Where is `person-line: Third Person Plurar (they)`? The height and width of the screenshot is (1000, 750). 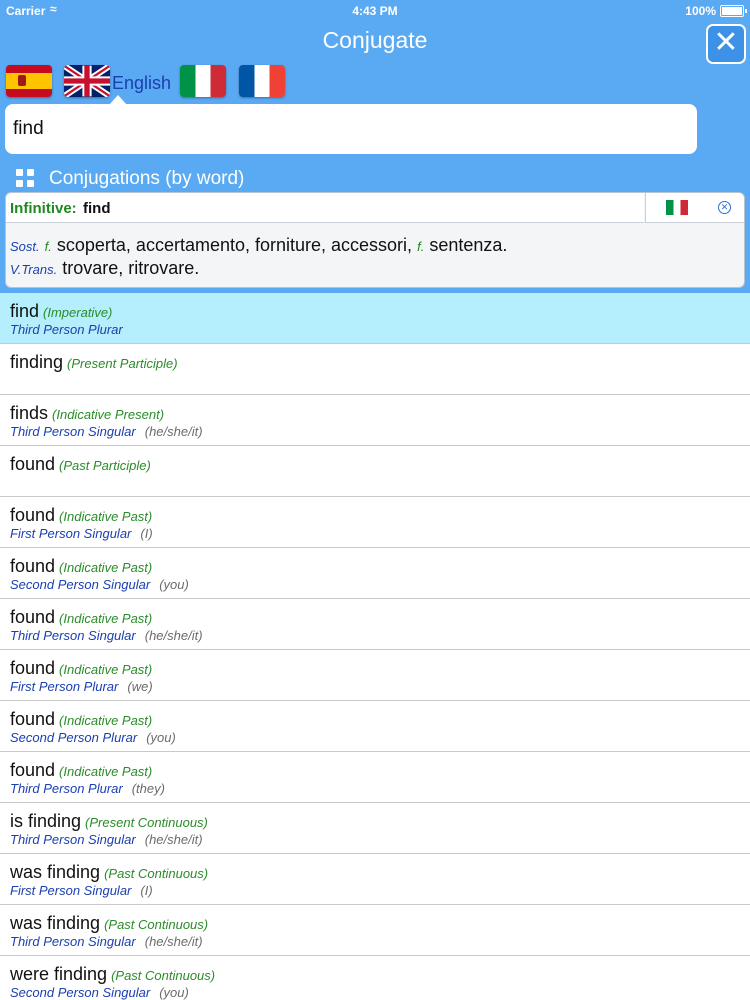
person-line: Third Person Plurar (they) is located at coordinates (87, 788).